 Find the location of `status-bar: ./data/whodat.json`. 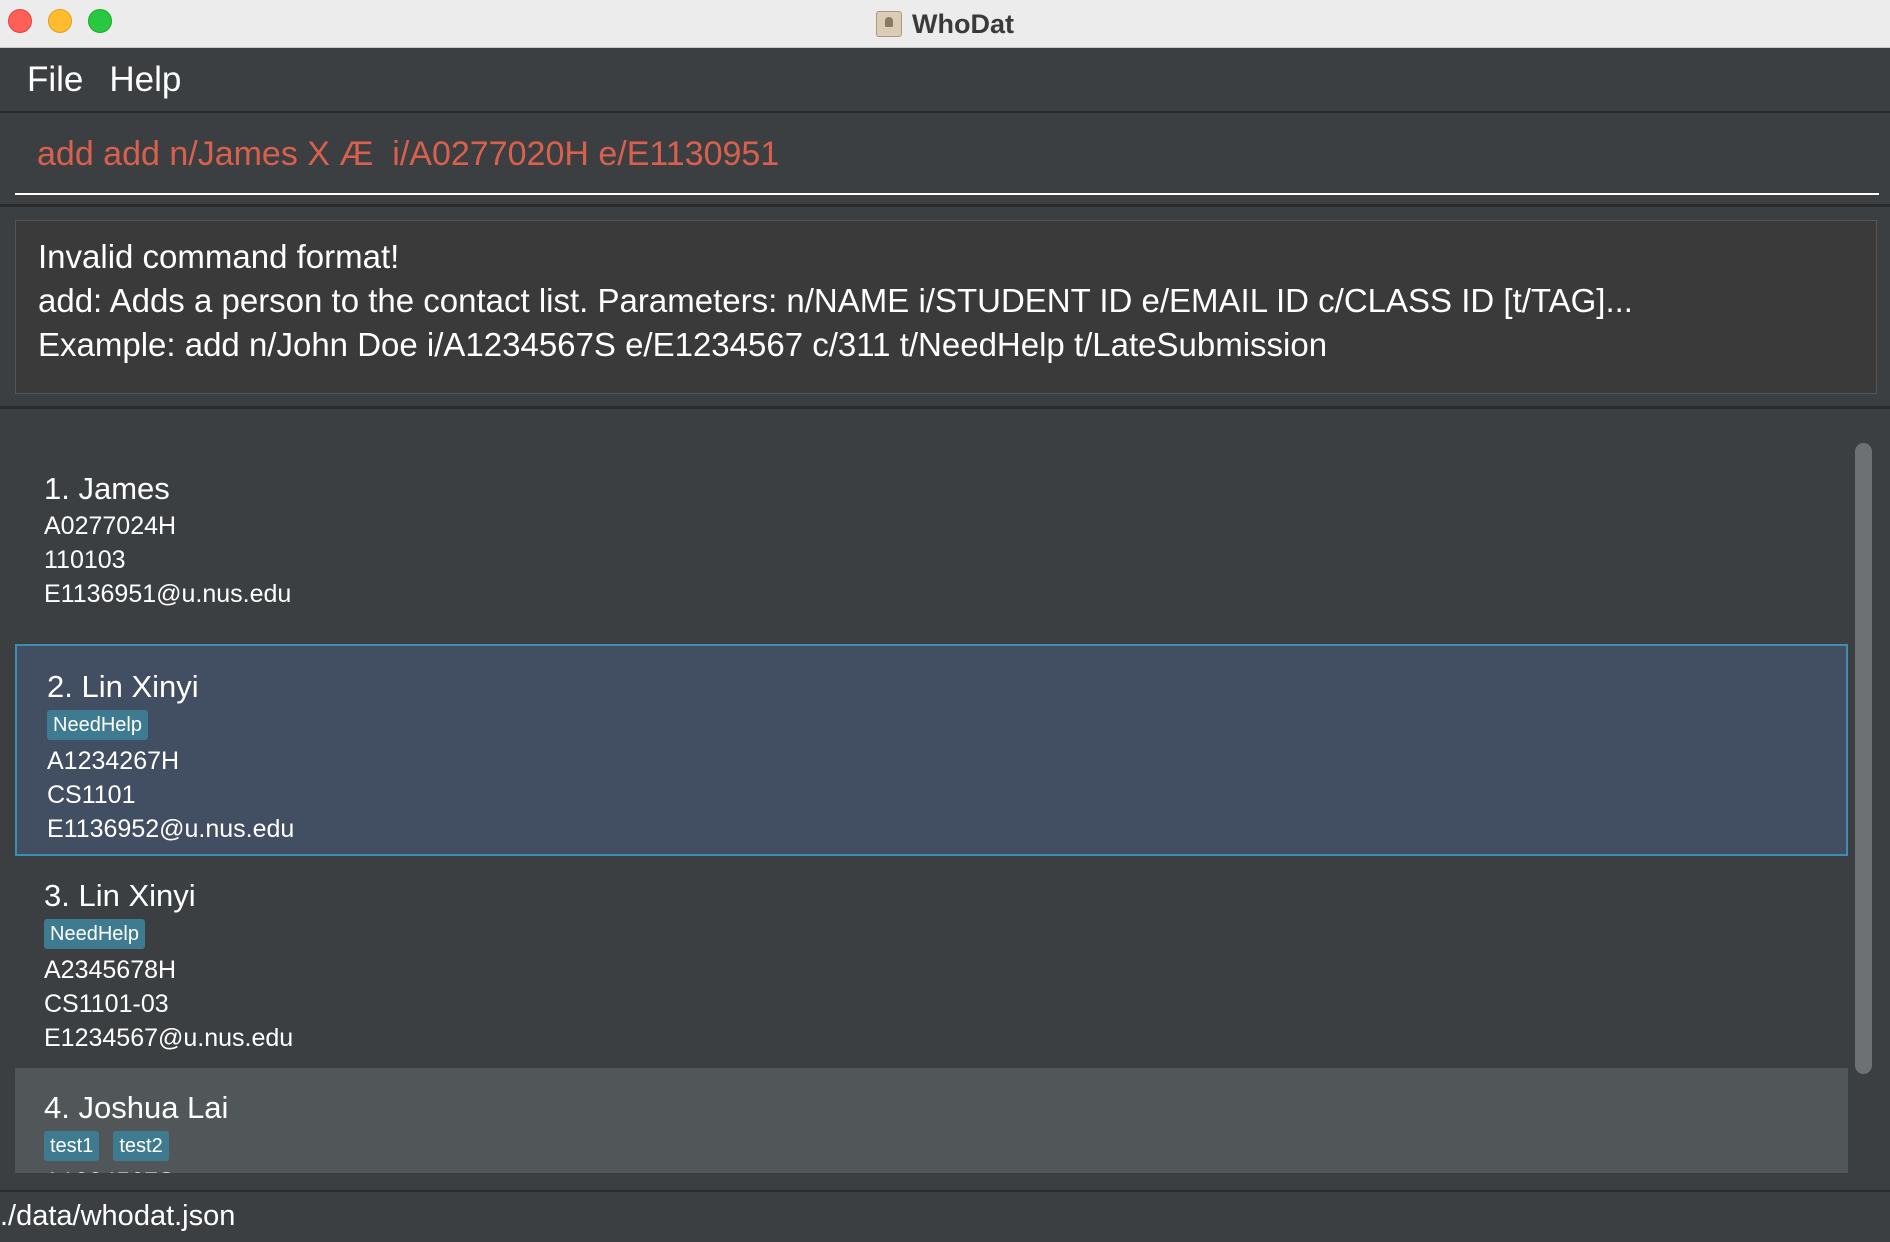

status-bar: ./data/whodat.json is located at coordinates (945, 1216).